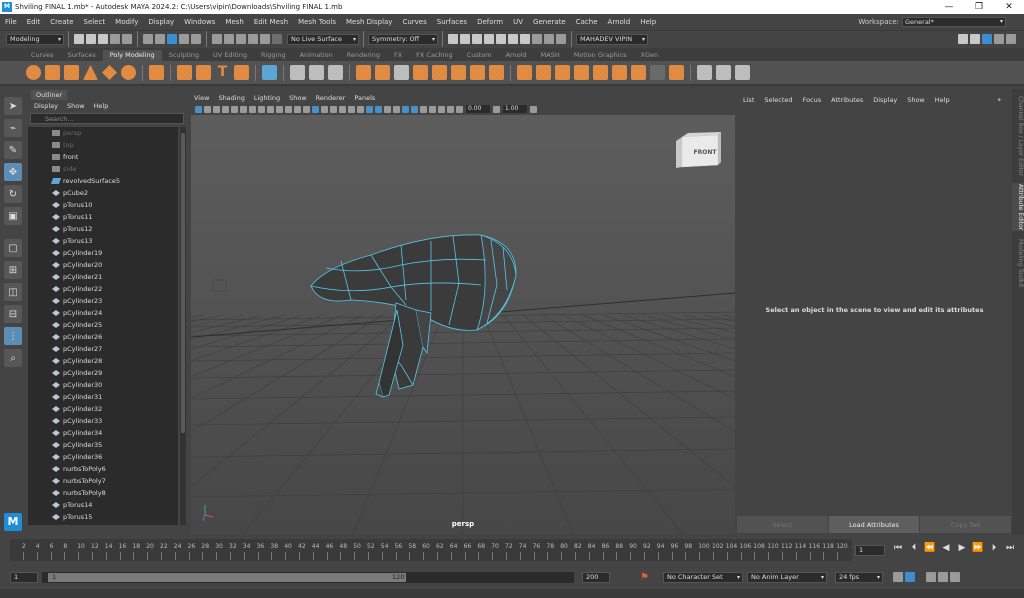 Image resolution: width=1024 pixels, height=598 pixels. I want to click on shelf-tab-curves: Curves, so click(42, 55).